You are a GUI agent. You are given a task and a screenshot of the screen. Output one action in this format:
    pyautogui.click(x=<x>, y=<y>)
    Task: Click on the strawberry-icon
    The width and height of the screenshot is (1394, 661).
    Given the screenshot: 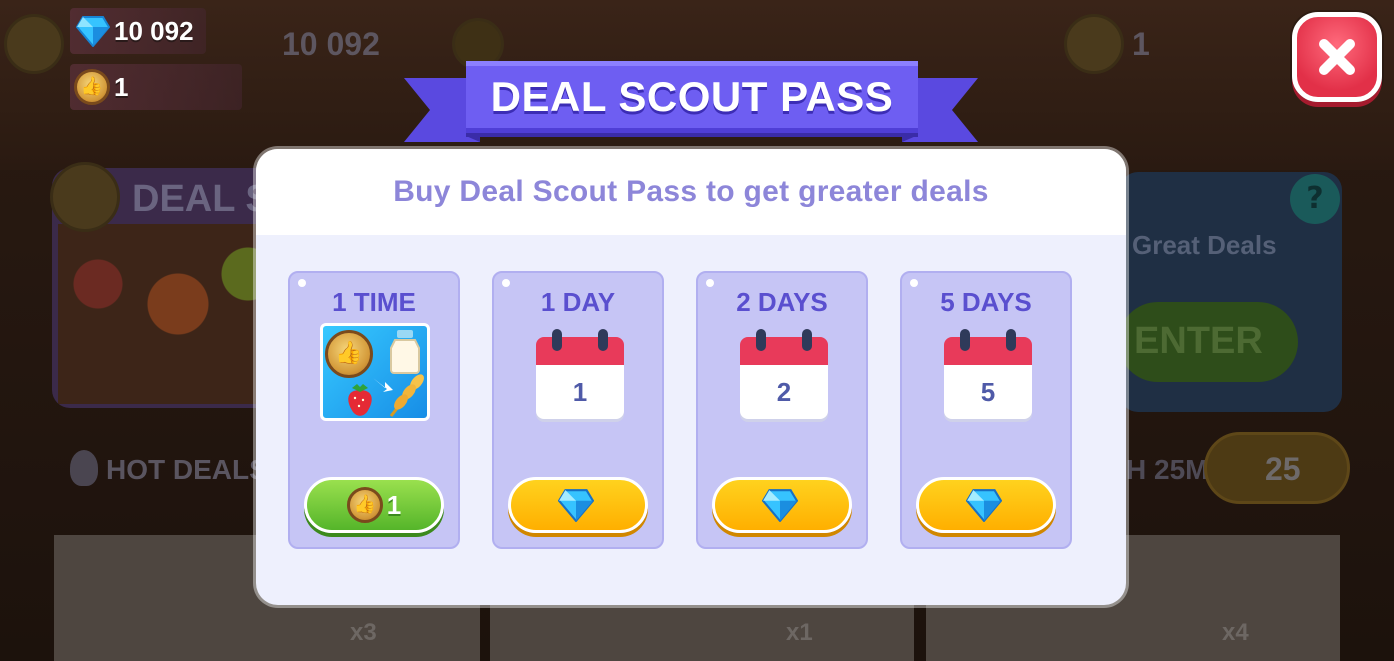 What is the action you would take?
    pyautogui.click(x=360, y=400)
    